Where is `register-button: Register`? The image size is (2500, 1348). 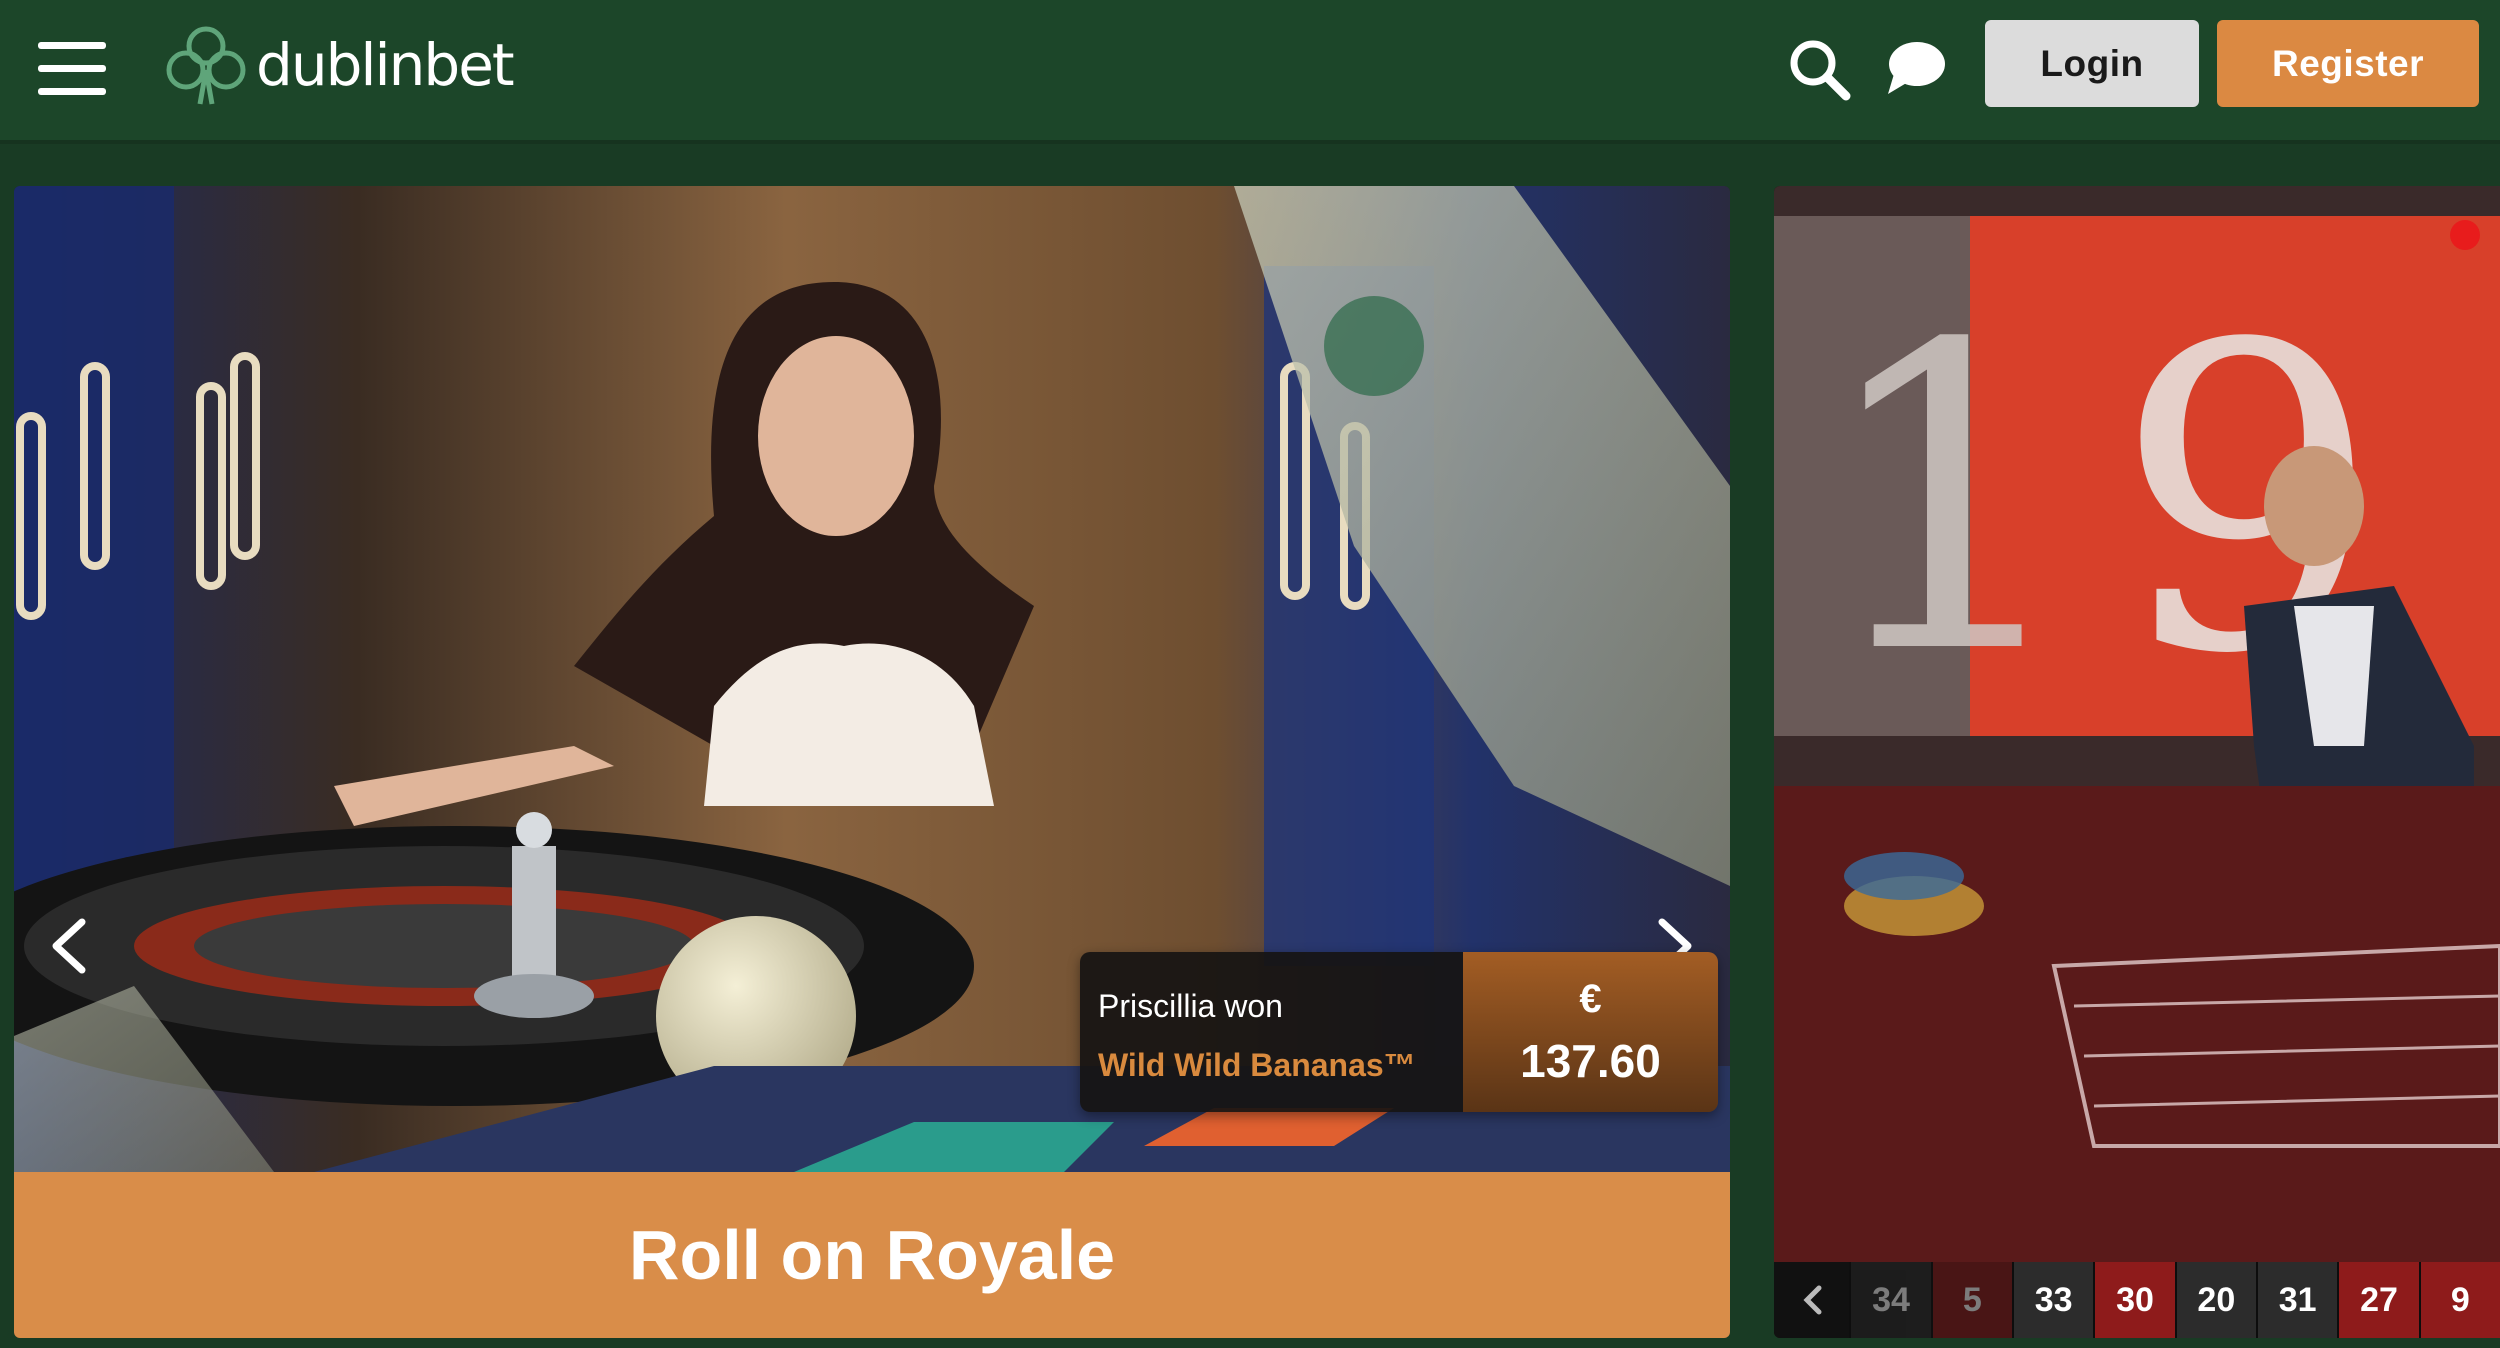
register-button: Register is located at coordinates (2348, 63).